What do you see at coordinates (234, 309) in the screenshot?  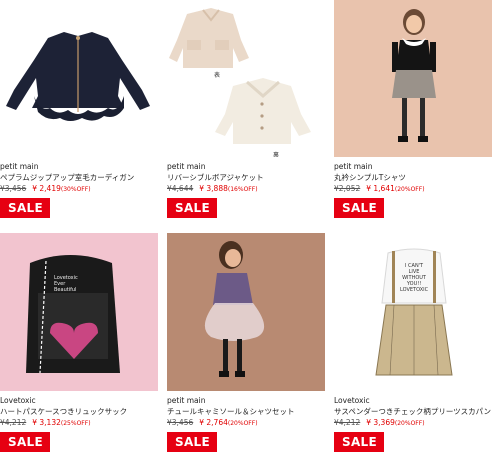 I see `girl-tulle-dress-photo` at bounding box center [234, 309].